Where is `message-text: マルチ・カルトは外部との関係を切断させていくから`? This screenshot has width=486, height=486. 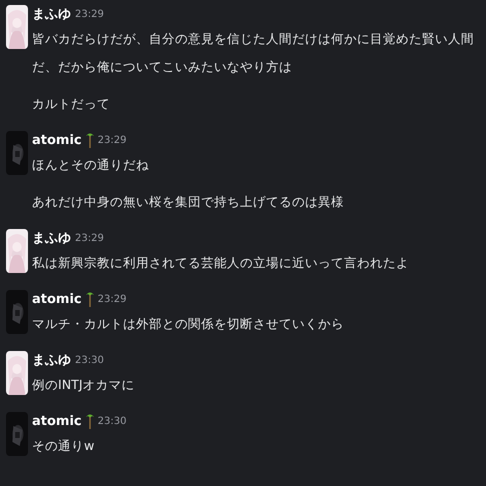 message-text: マルチ・カルトは外部との関係を切断させていくから is located at coordinates (188, 324).